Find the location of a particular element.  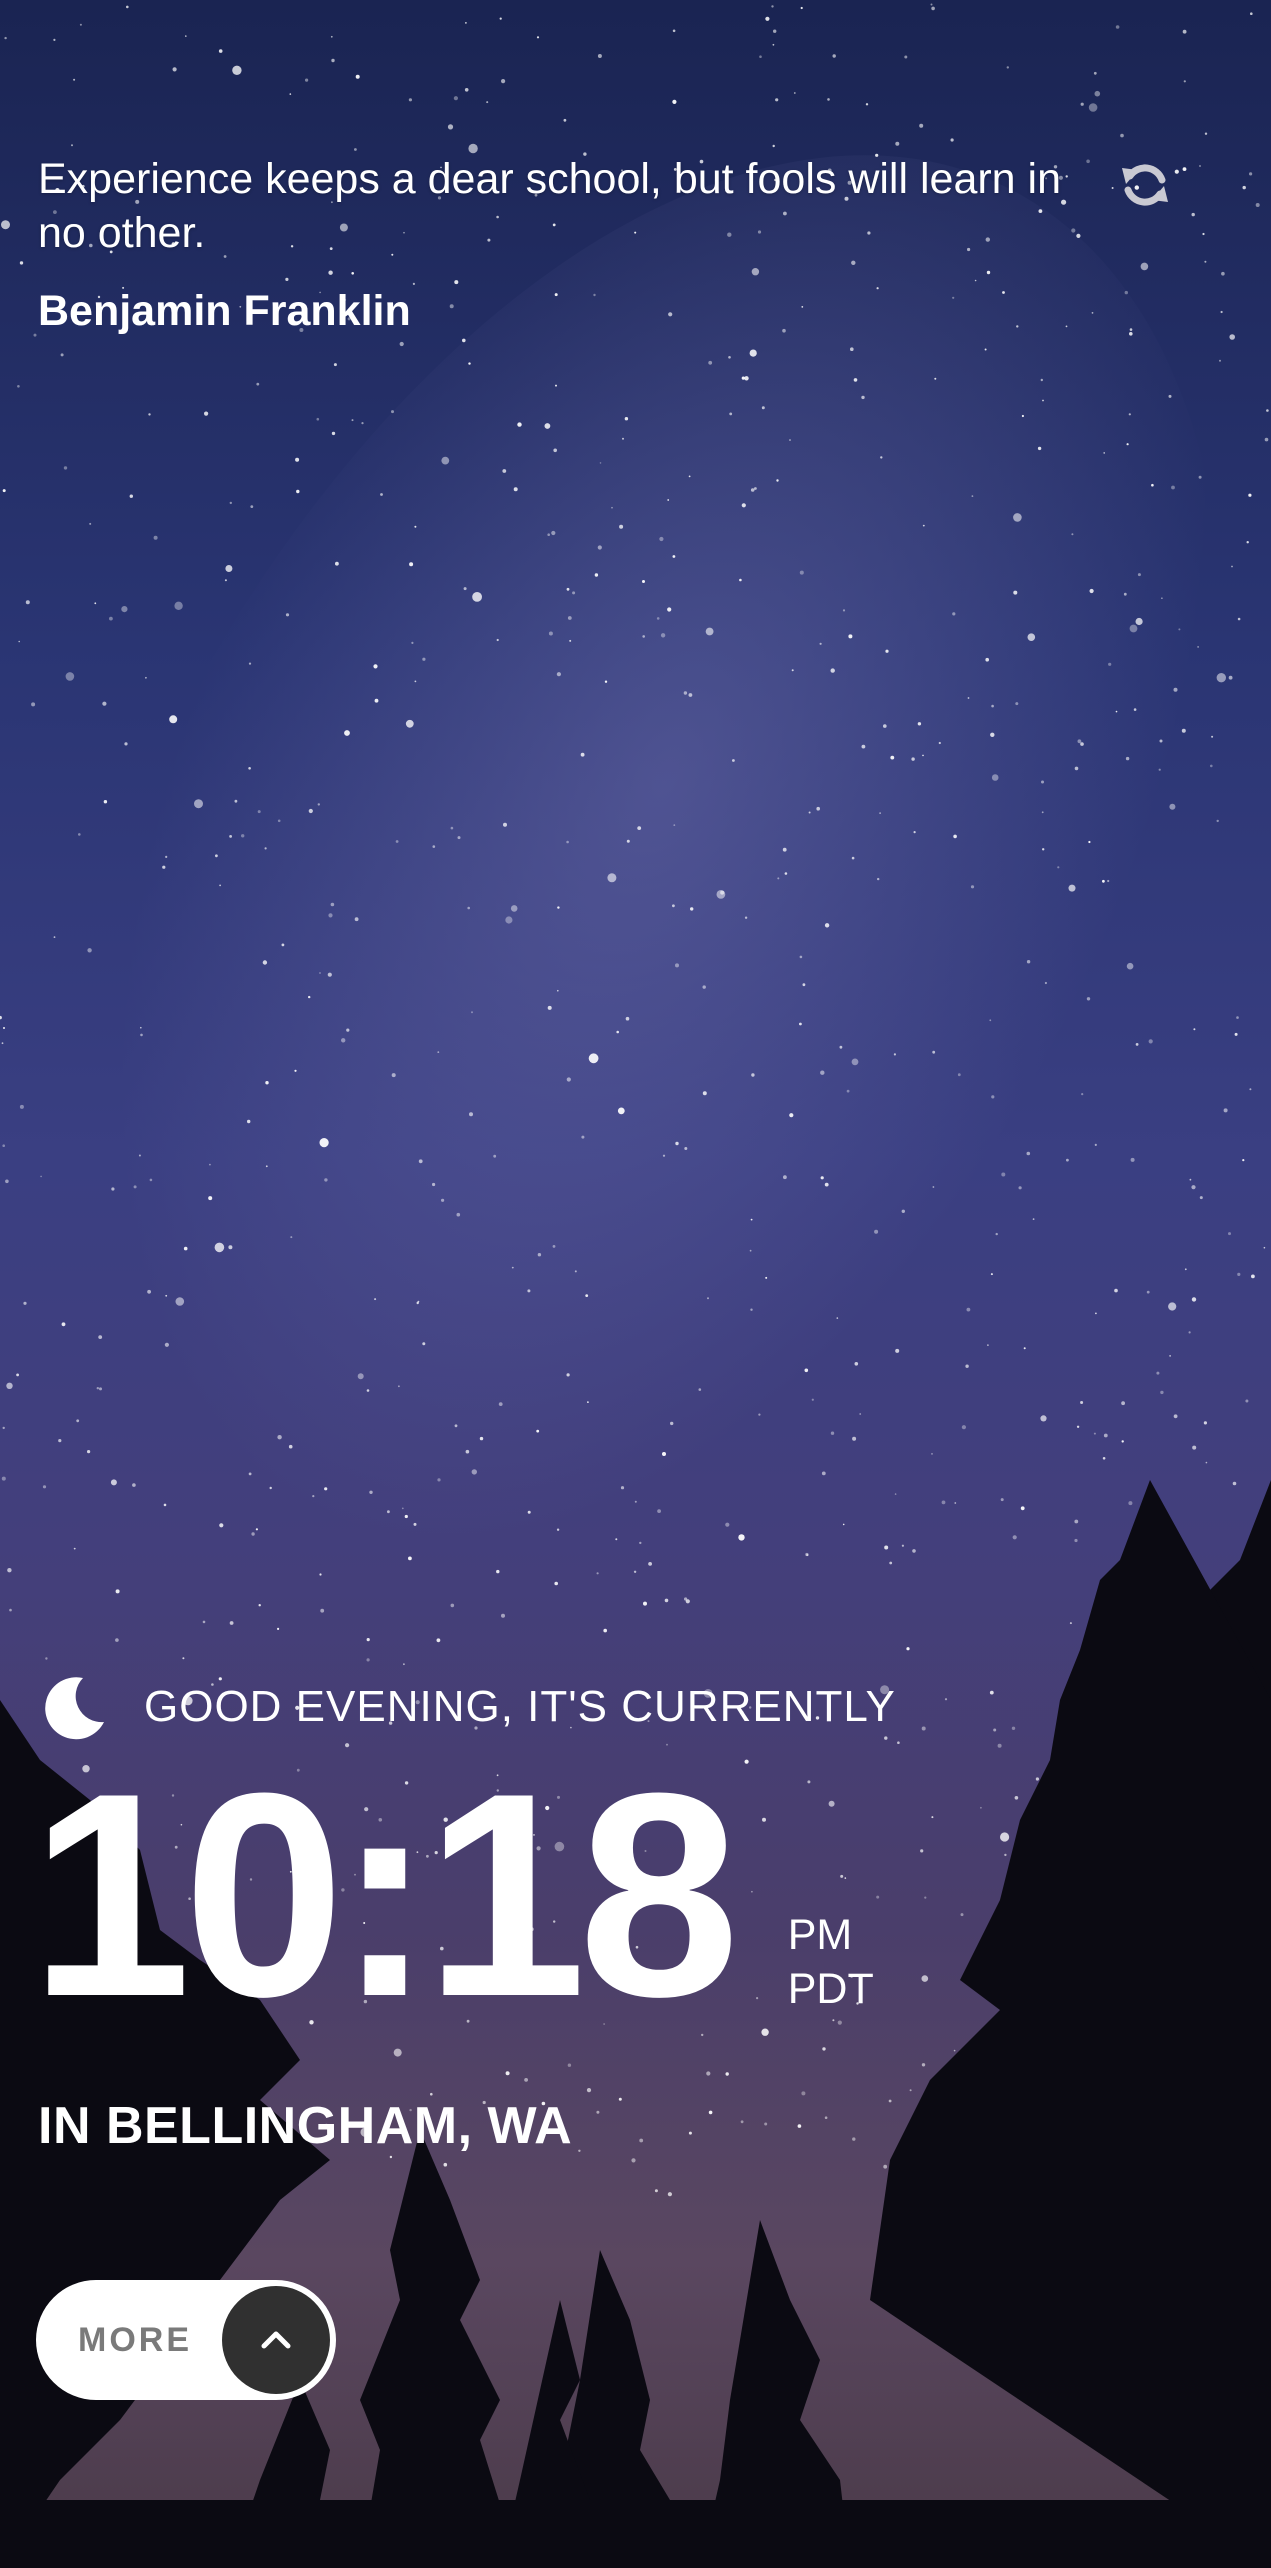

moon-icon is located at coordinates (74, 1708).